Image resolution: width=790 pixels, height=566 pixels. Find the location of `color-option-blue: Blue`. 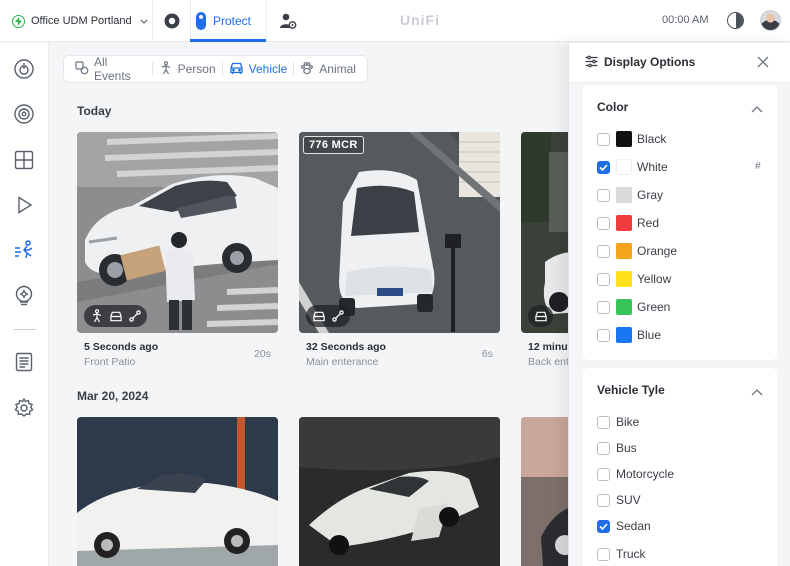

color-option-blue: Blue is located at coordinates (629, 335).